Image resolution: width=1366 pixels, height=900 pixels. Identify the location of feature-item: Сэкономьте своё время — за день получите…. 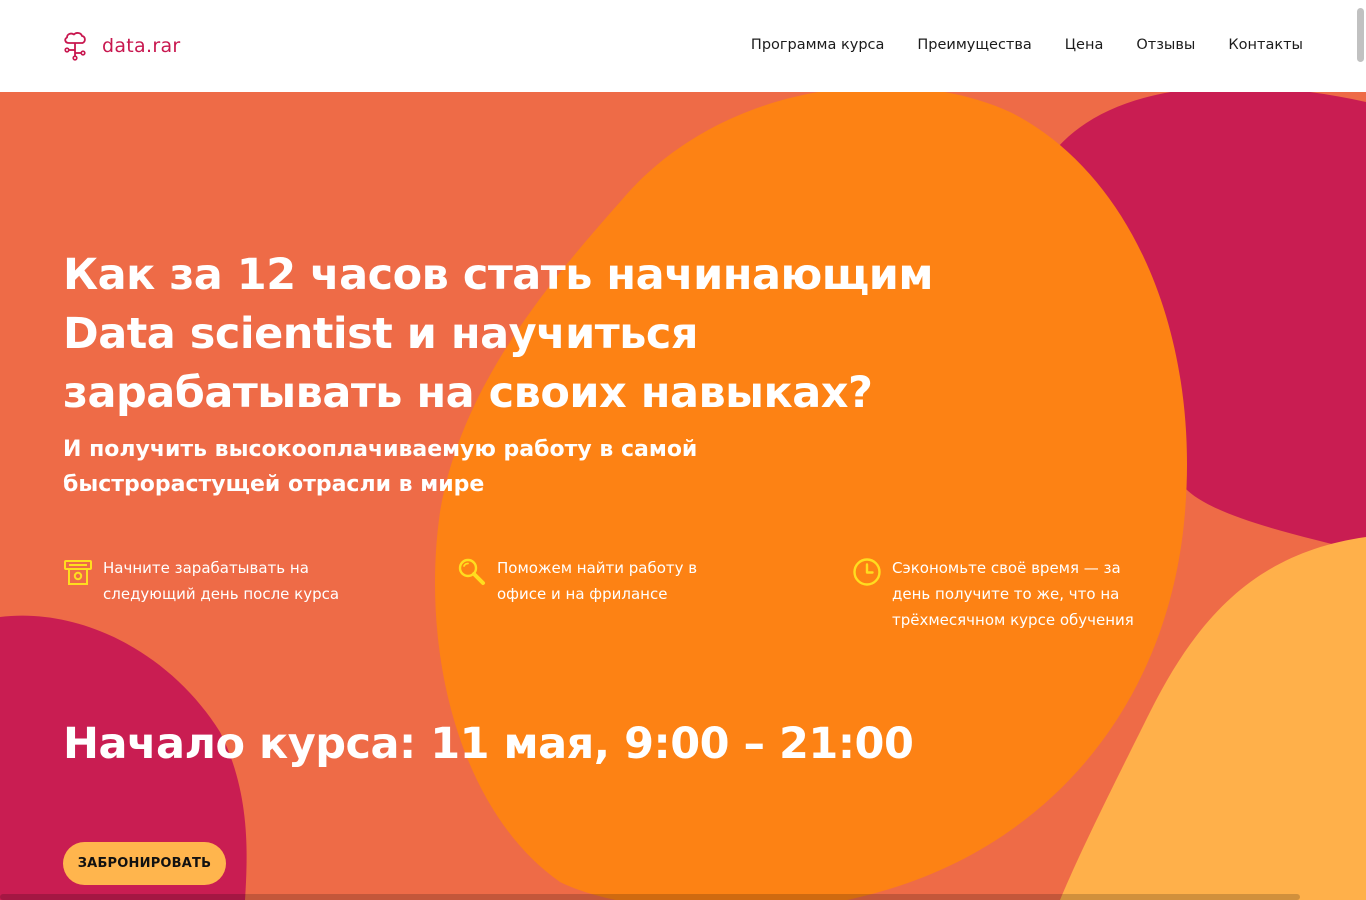
(1002, 594).